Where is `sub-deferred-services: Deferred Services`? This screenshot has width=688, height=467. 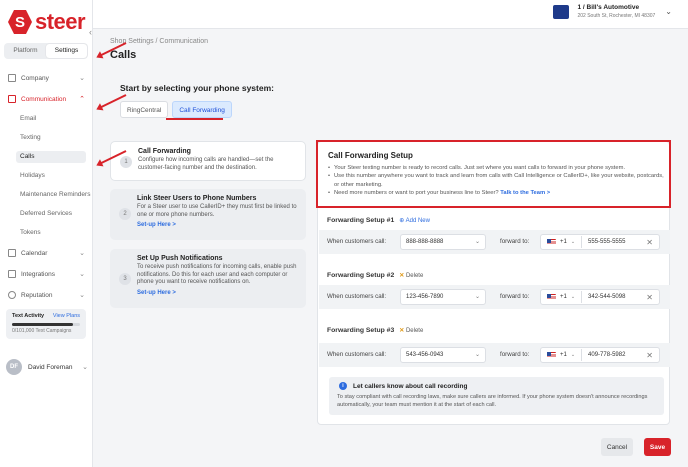
sub-deferred-services: Deferred Services is located at coordinates (46, 214).